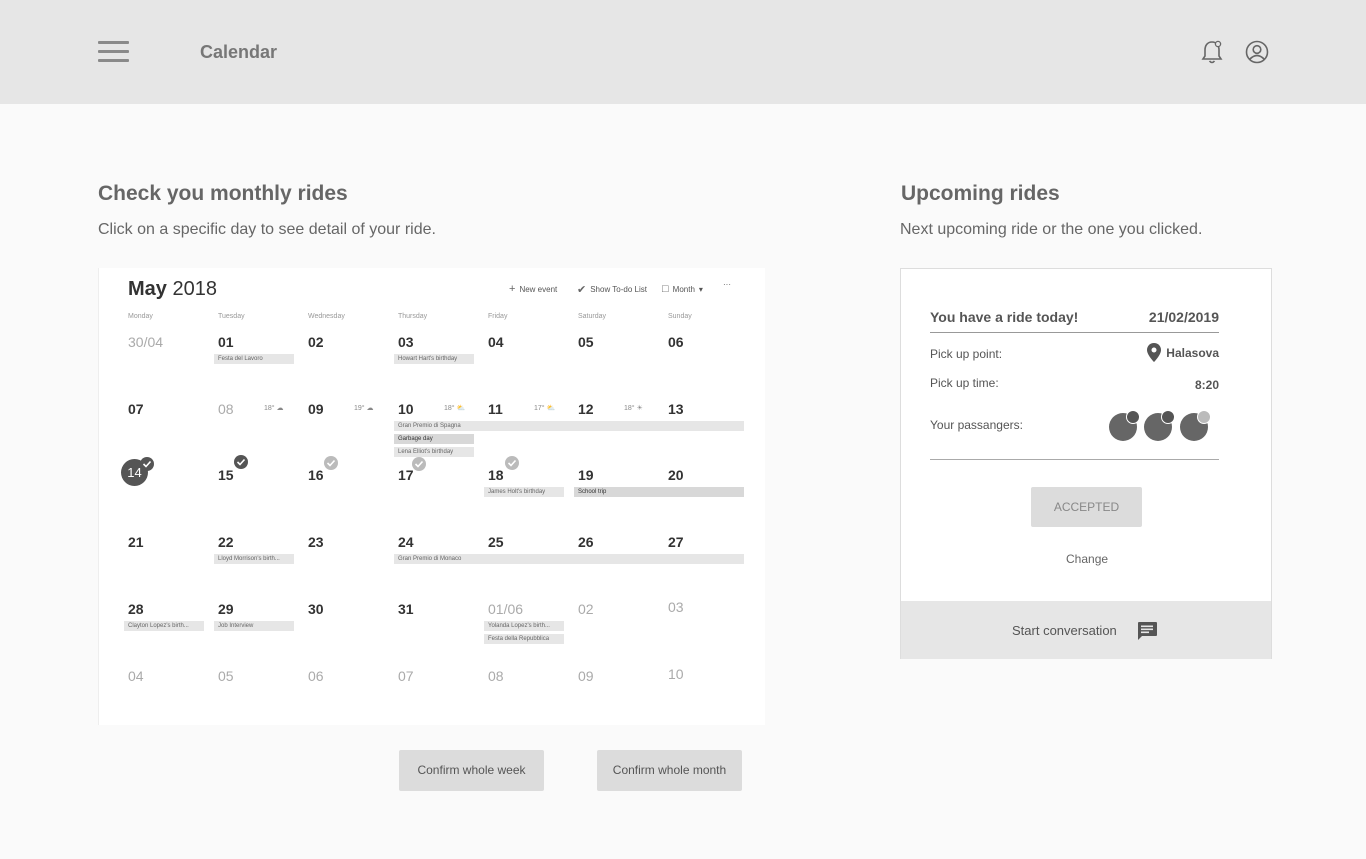 The width and height of the screenshot is (1366, 859). What do you see at coordinates (172, 289) in the screenshot?
I see `calendar-month-title: May 2018` at bounding box center [172, 289].